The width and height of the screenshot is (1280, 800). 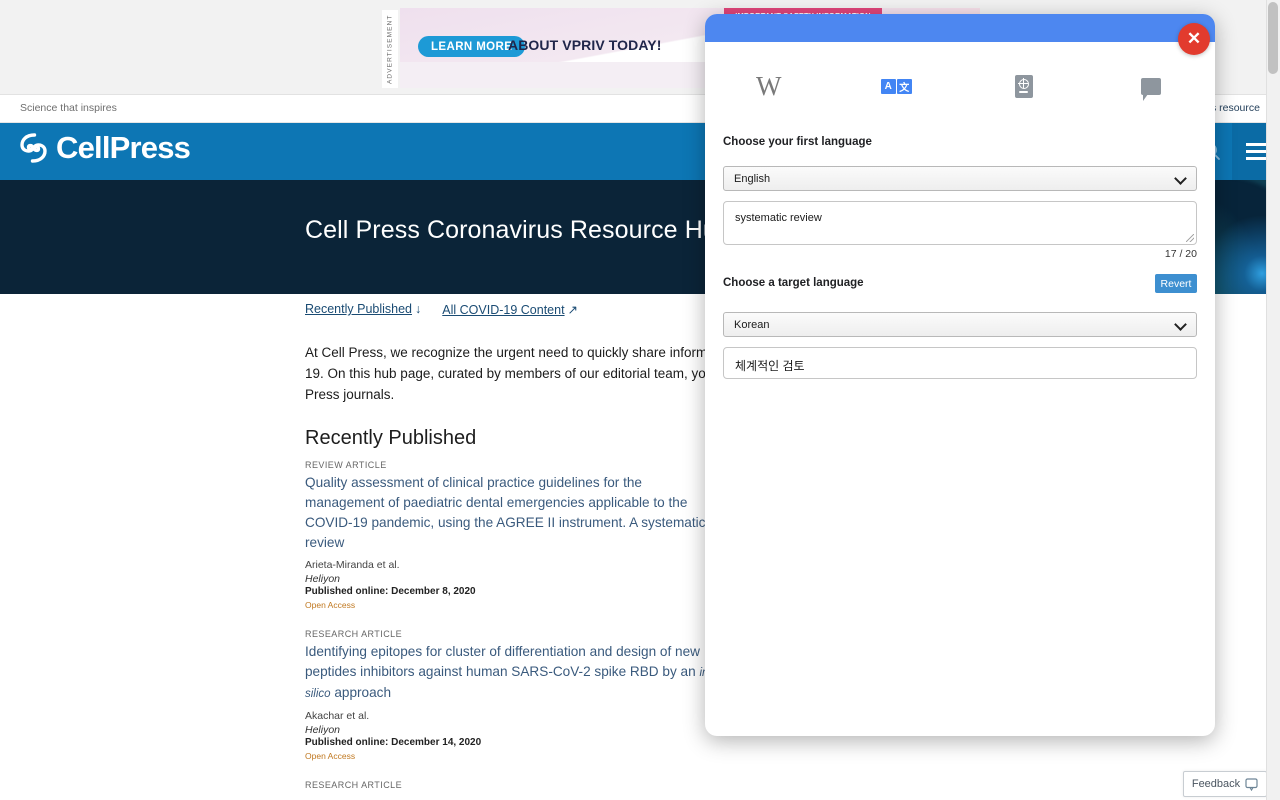 What do you see at coordinates (515, 785) in the screenshot?
I see `article-item: RESEARCH ARTICLE` at bounding box center [515, 785].